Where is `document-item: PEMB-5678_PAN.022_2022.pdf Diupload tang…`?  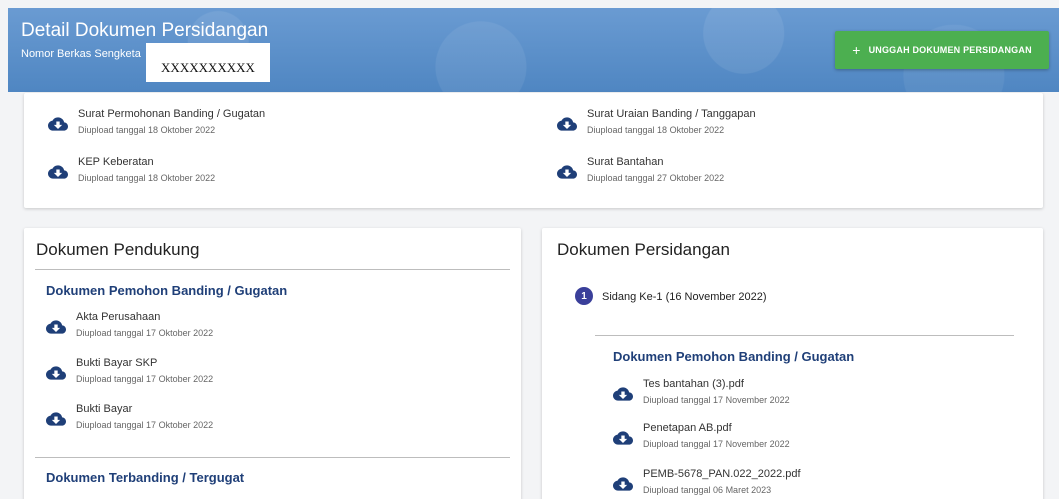 document-item: PEMB-5678_PAN.022_2022.pdf Diupload tang… is located at coordinates (707, 481).